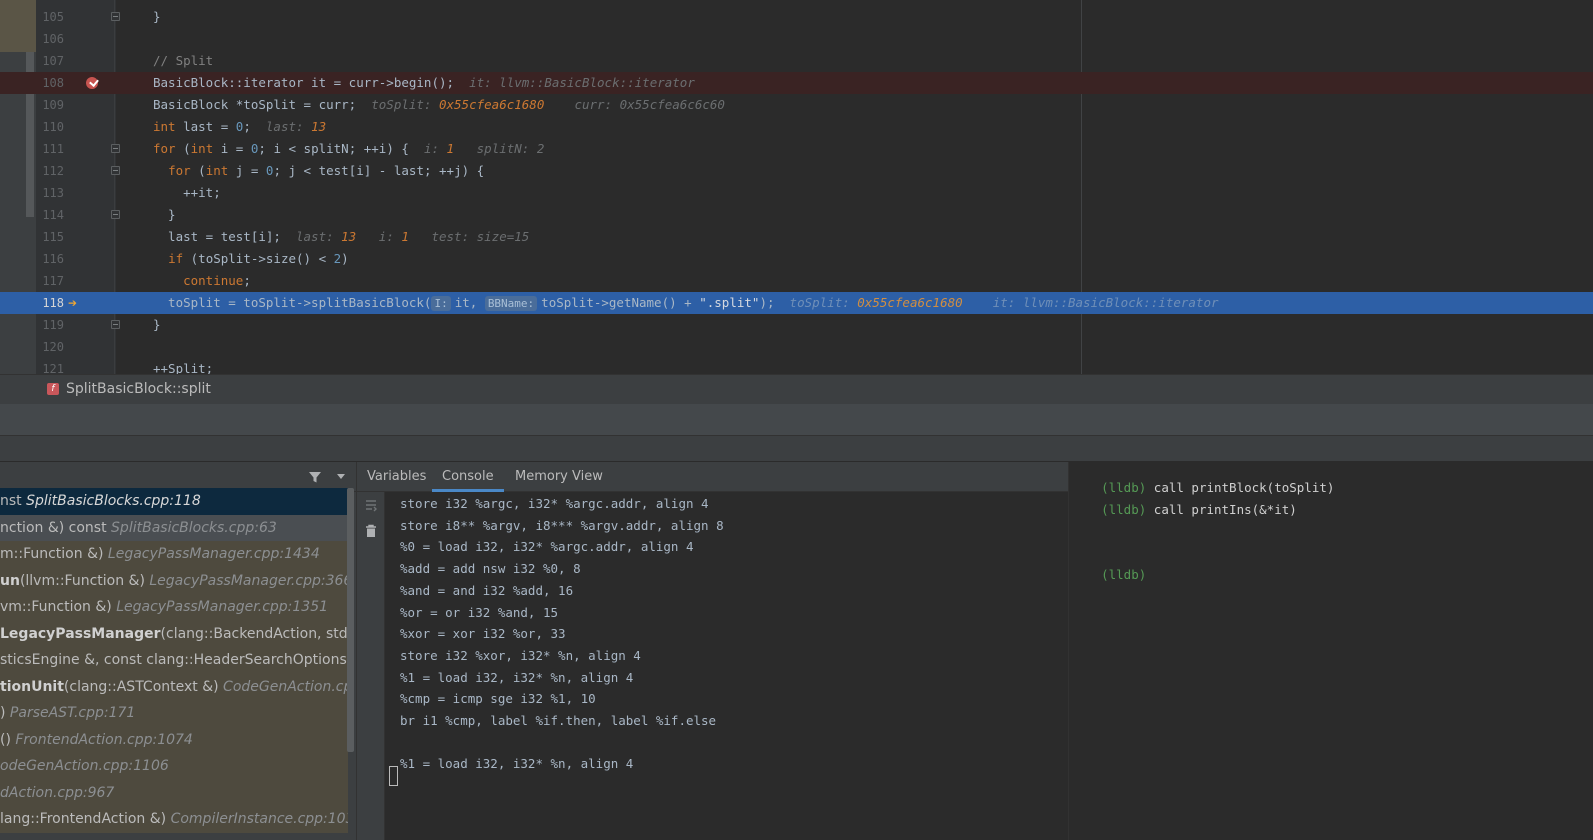 This screenshot has height=840, width=1593. What do you see at coordinates (315, 477) in the screenshot?
I see `filter-icon` at bounding box center [315, 477].